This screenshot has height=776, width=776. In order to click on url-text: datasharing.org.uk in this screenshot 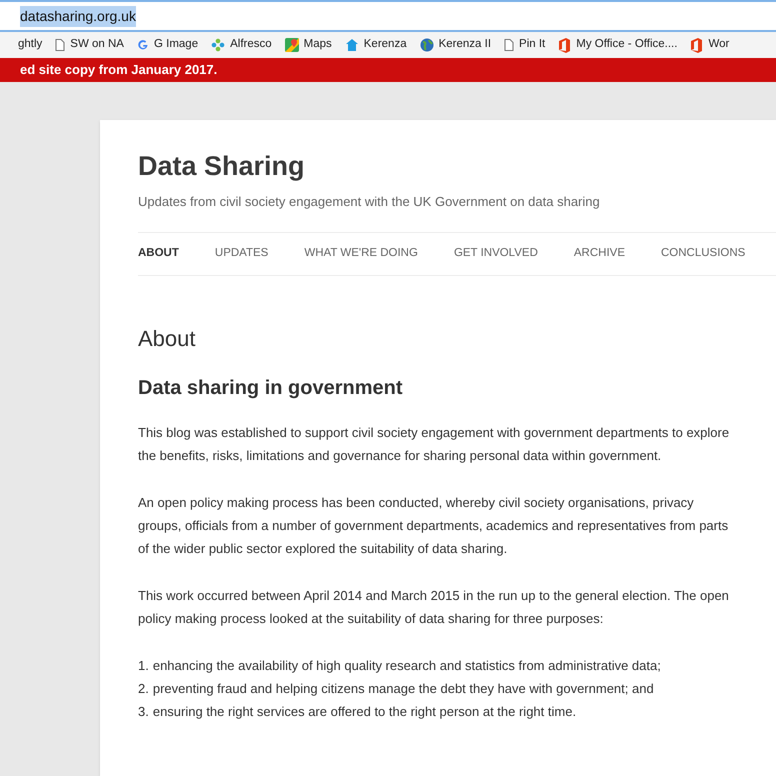, I will do `click(78, 16)`.